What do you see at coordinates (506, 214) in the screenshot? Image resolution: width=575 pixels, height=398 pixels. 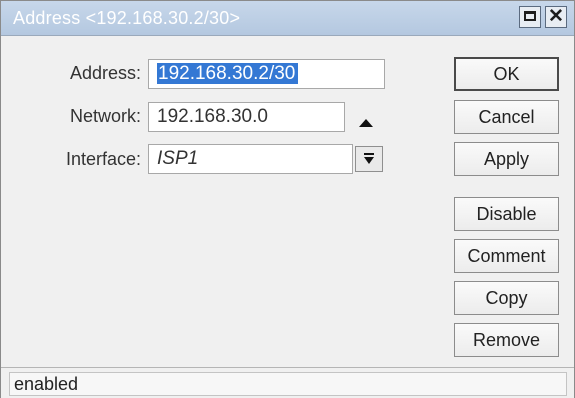 I see `disable-button: Disable` at bounding box center [506, 214].